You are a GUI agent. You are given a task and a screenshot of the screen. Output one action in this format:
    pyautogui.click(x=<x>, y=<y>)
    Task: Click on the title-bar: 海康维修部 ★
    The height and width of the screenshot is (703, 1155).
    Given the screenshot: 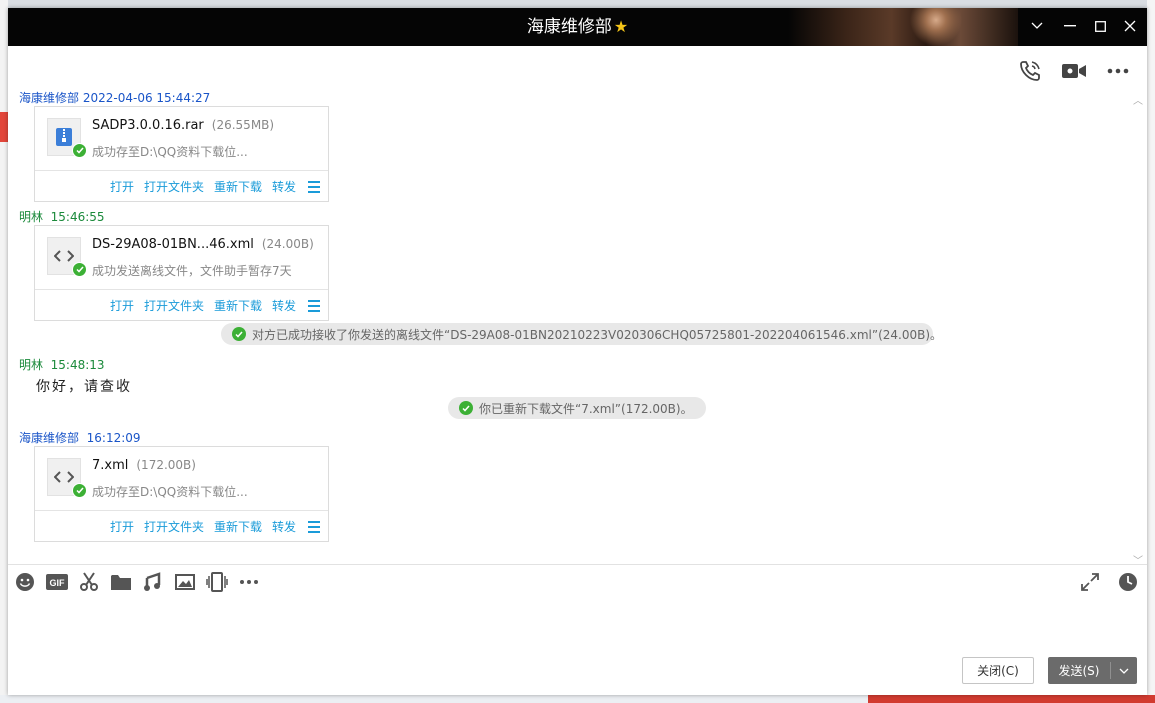 What is the action you would take?
    pyautogui.click(x=577, y=27)
    